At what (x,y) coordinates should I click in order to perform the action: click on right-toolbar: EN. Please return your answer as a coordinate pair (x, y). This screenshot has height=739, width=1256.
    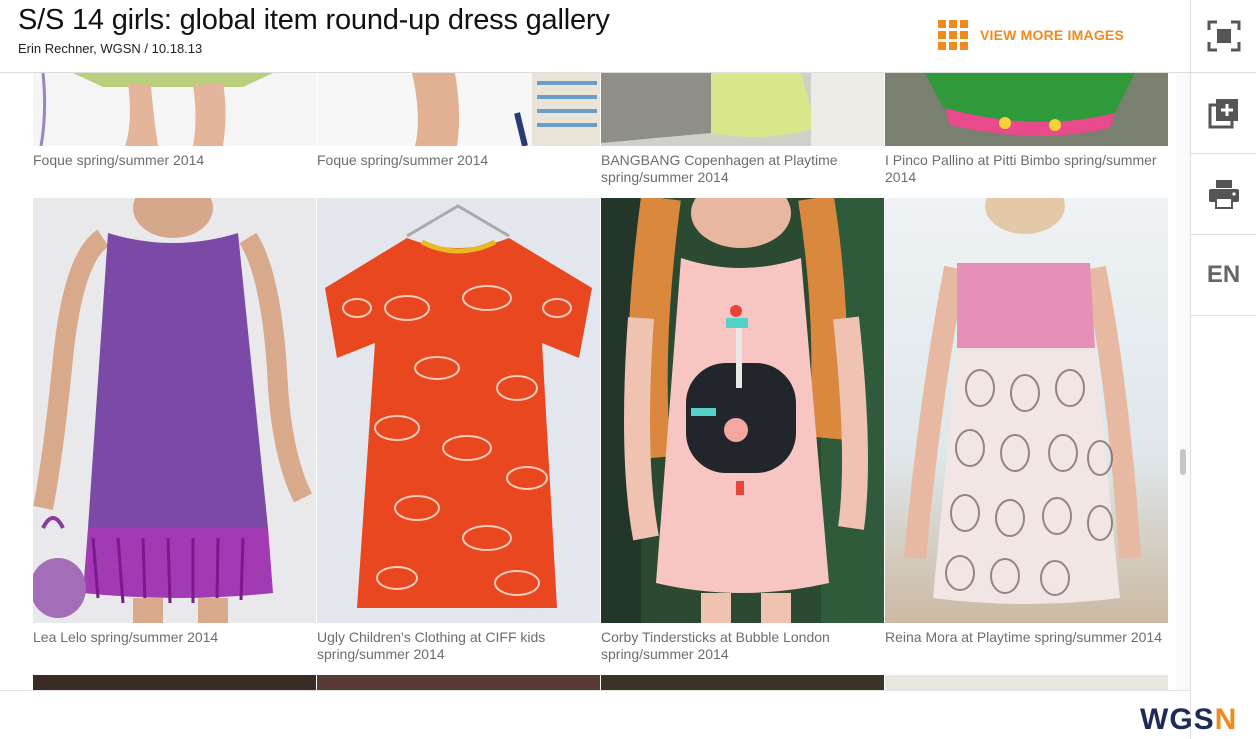
    Looking at the image, I should click on (1223, 369).